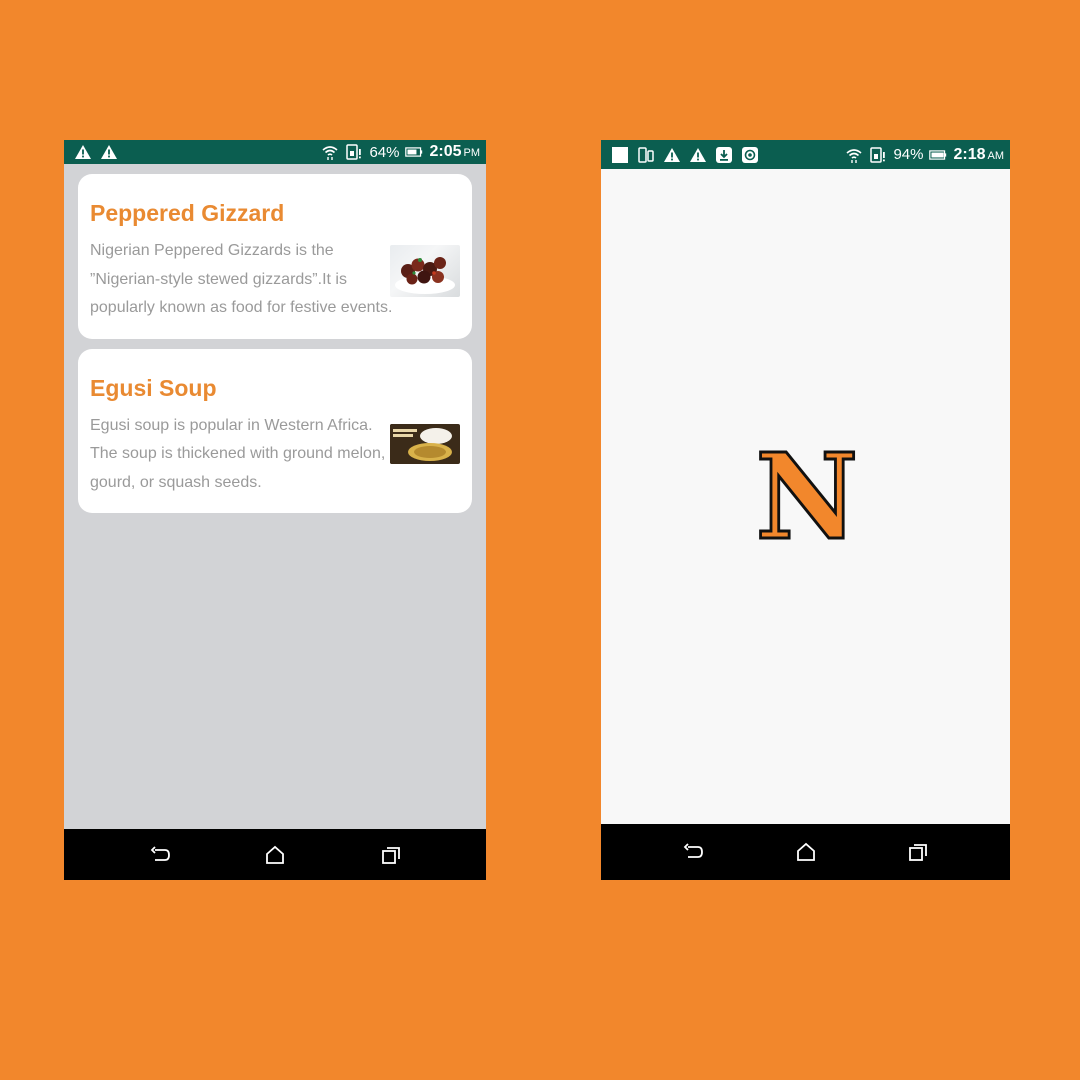  I want to click on status-time: 2:05 PM, so click(454, 151).